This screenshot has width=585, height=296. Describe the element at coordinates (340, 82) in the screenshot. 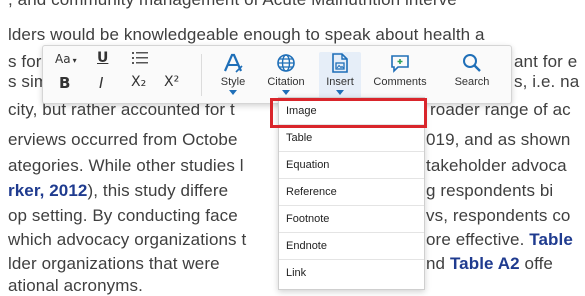

I see `insert-label: Insert` at that location.